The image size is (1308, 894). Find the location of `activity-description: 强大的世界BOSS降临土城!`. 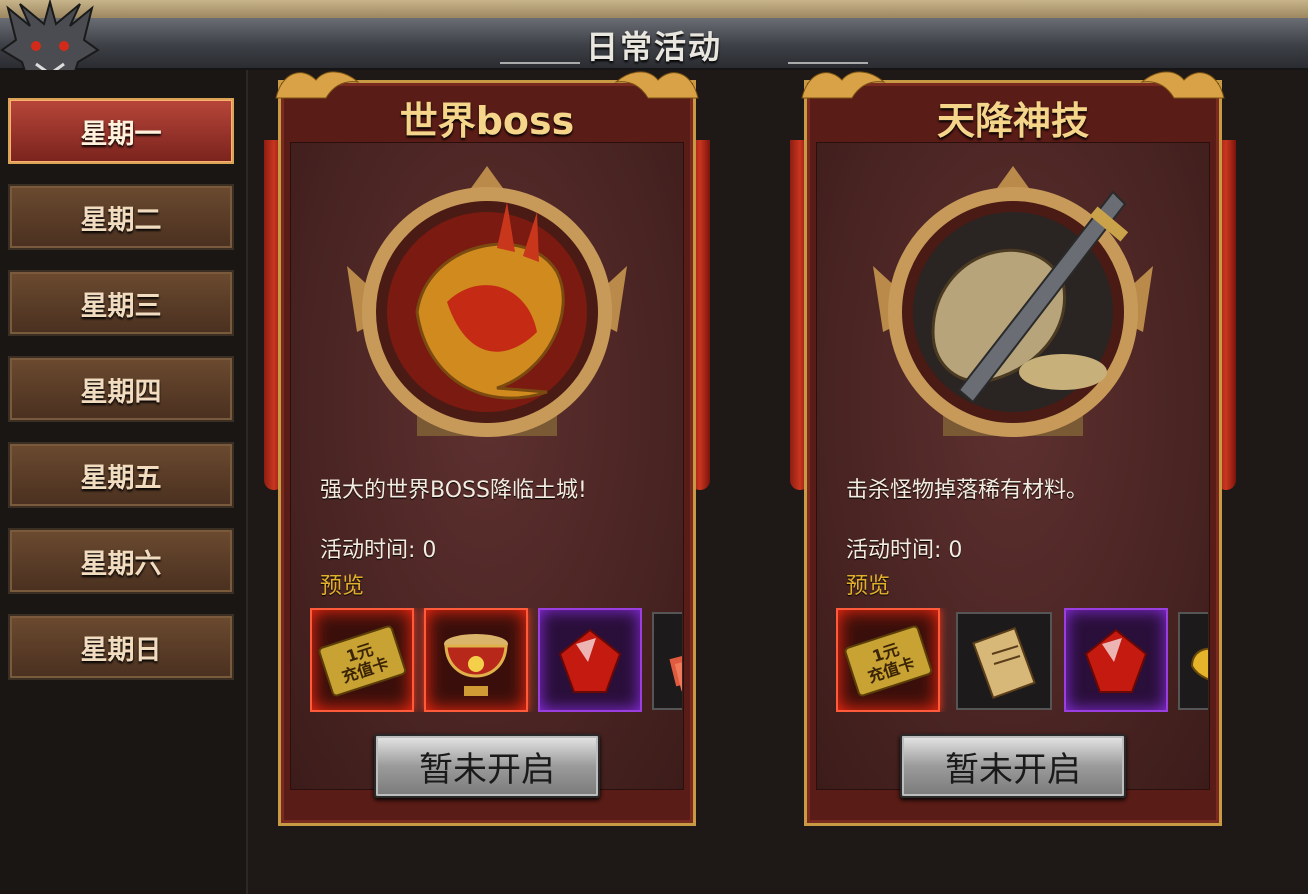

activity-description: 强大的世界BOSS降临土城! is located at coordinates (453, 490).